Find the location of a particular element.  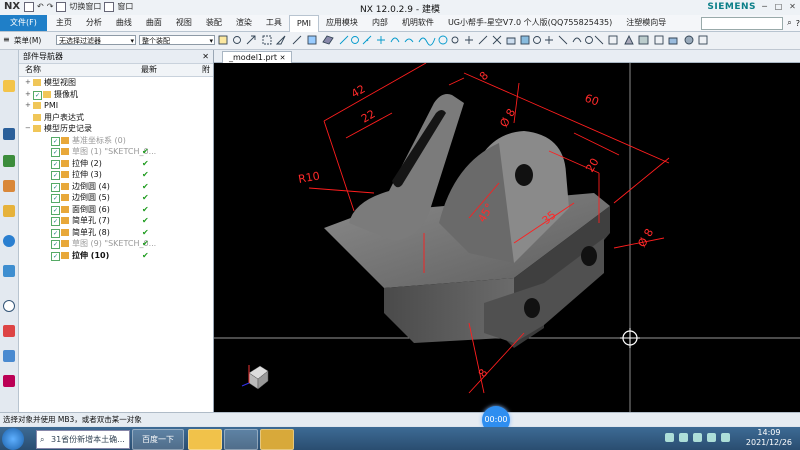

menu-icon: ≡ is located at coordinates (6, 39).